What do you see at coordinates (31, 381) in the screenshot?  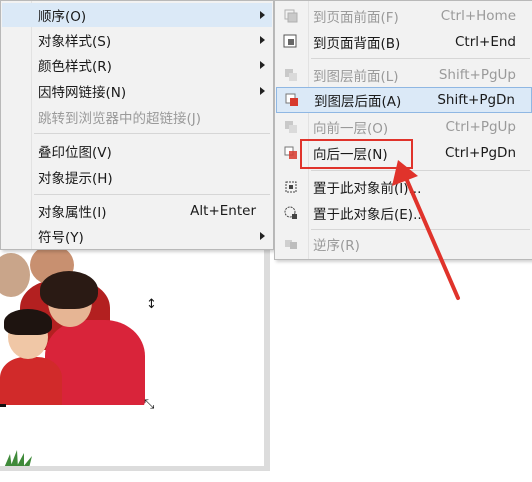 I see `photo-figure-girl-body` at bounding box center [31, 381].